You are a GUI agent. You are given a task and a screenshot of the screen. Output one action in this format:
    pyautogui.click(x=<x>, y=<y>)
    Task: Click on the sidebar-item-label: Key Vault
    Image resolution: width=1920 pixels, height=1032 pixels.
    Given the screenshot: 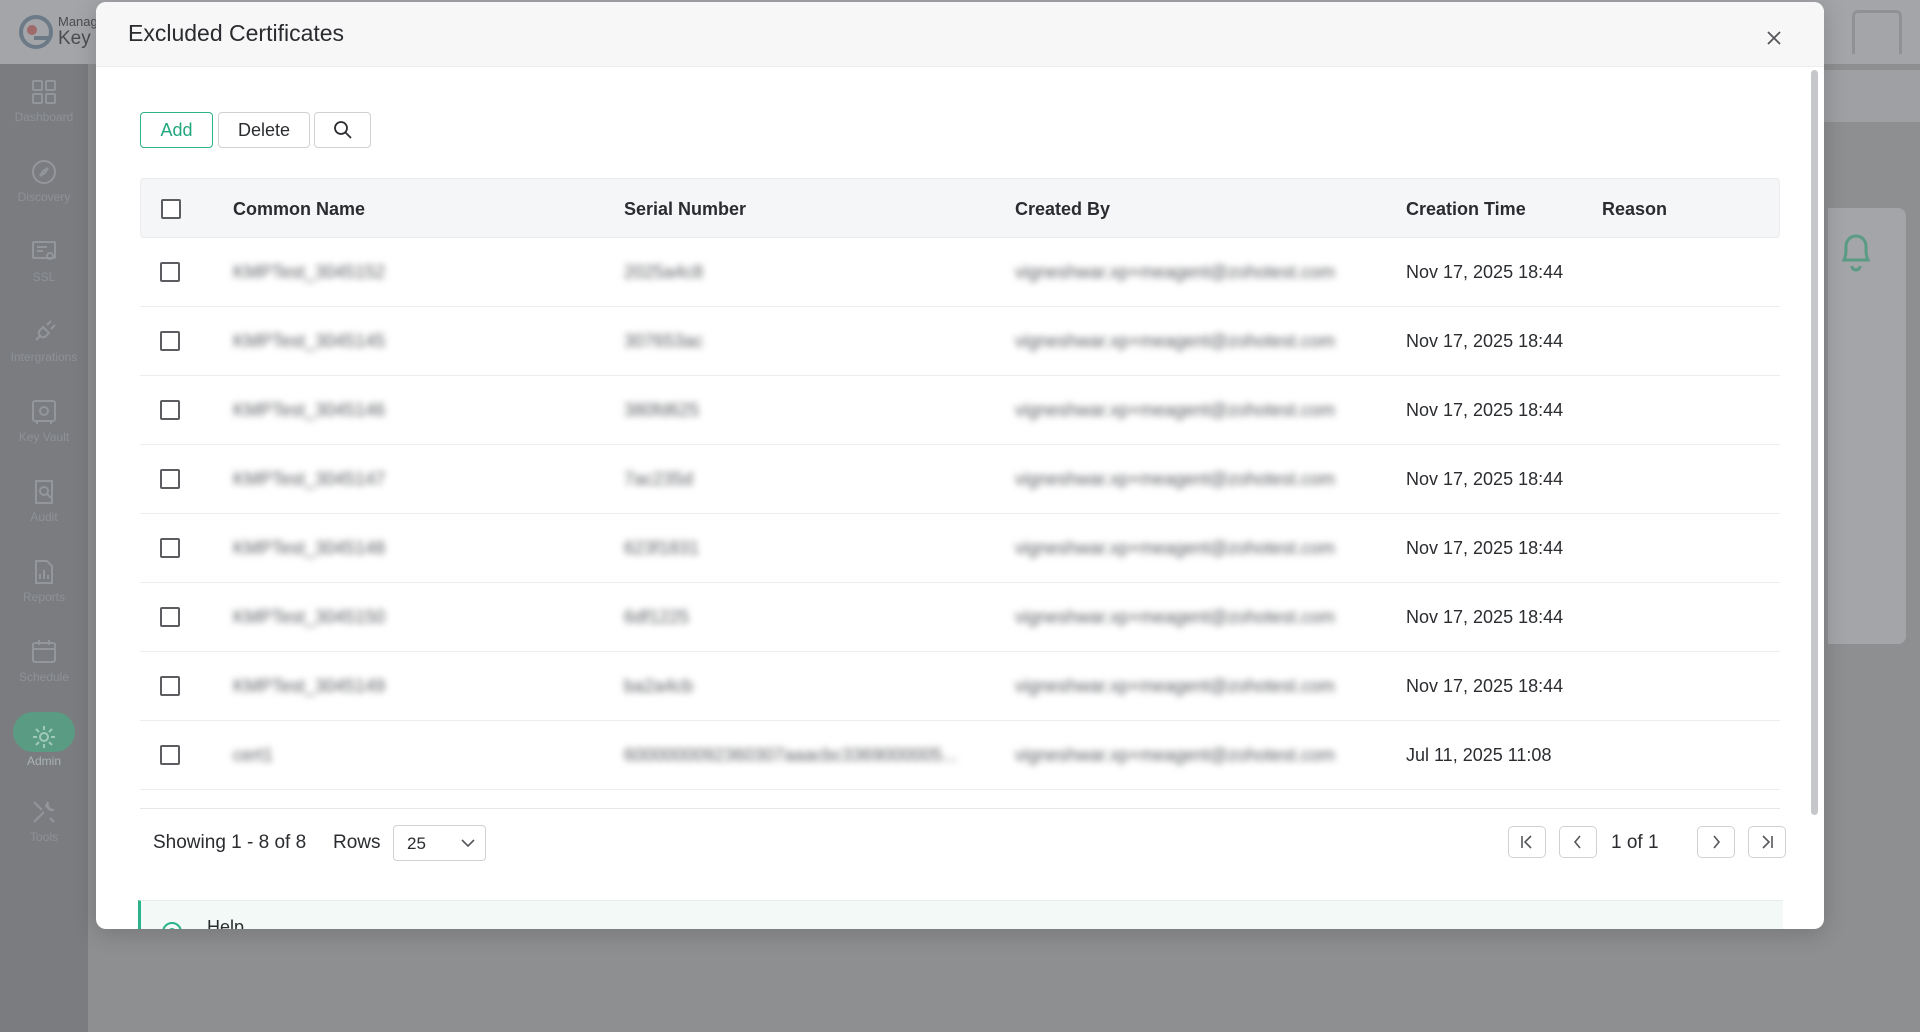 What is the action you would take?
    pyautogui.click(x=44, y=437)
    